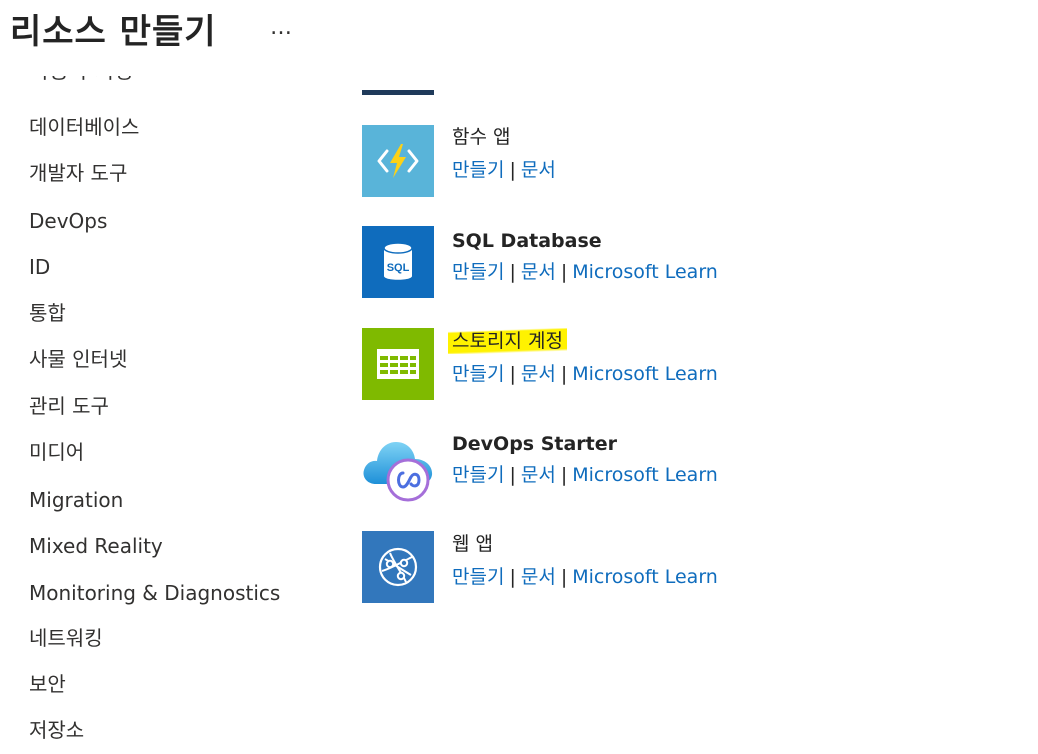  What do you see at coordinates (481, 137) in the screenshot?
I see `service-name-function-app: 함수 앱` at bounding box center [481, 137].